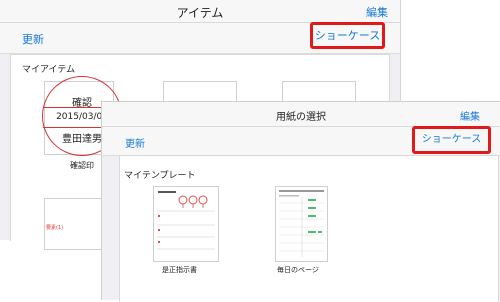  What do you see at coordinates (135, 142) in the screenshot?
I see `paper-panel-refresh-button: 更新` at bounding box center [135, 142].